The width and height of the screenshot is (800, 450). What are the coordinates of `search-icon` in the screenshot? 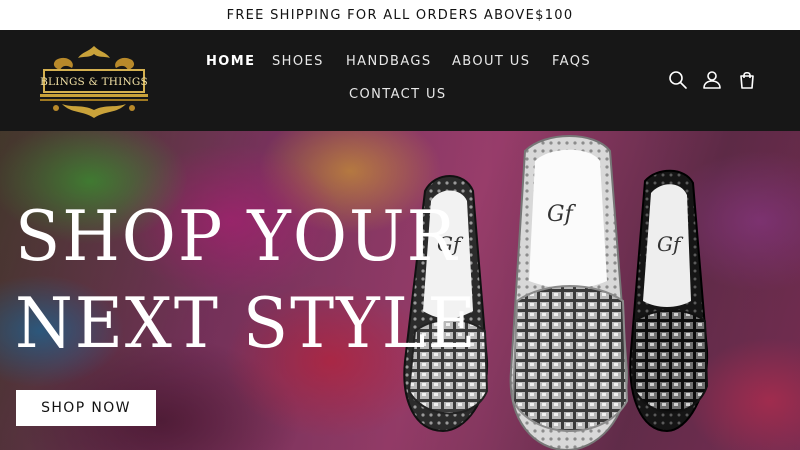 It's located at (678, 80).